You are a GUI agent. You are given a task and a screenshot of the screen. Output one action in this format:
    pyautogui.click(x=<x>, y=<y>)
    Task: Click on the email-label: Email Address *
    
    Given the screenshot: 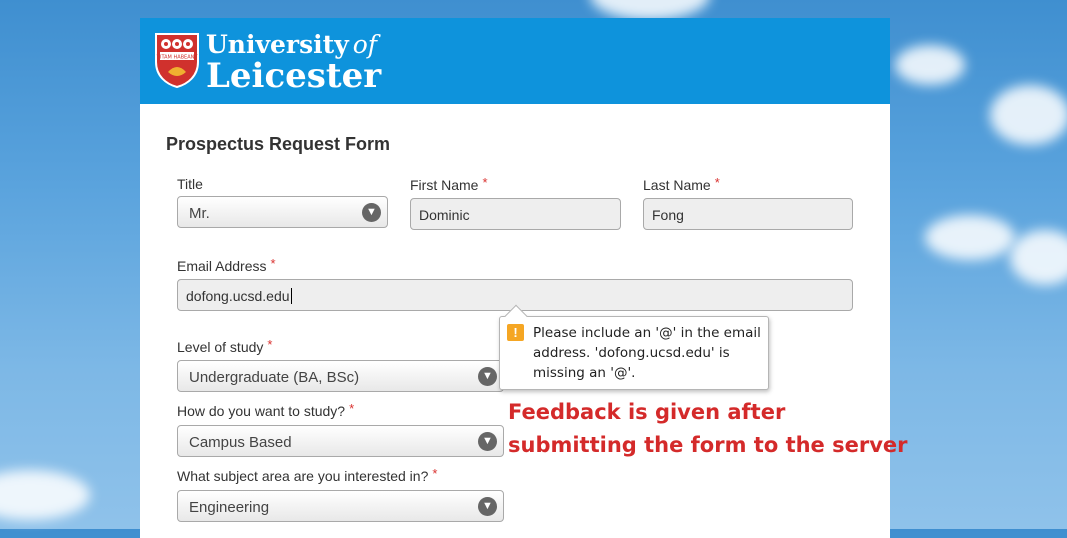 What is the action you would take?
    pyautogui.click(x=226, y=265)
    